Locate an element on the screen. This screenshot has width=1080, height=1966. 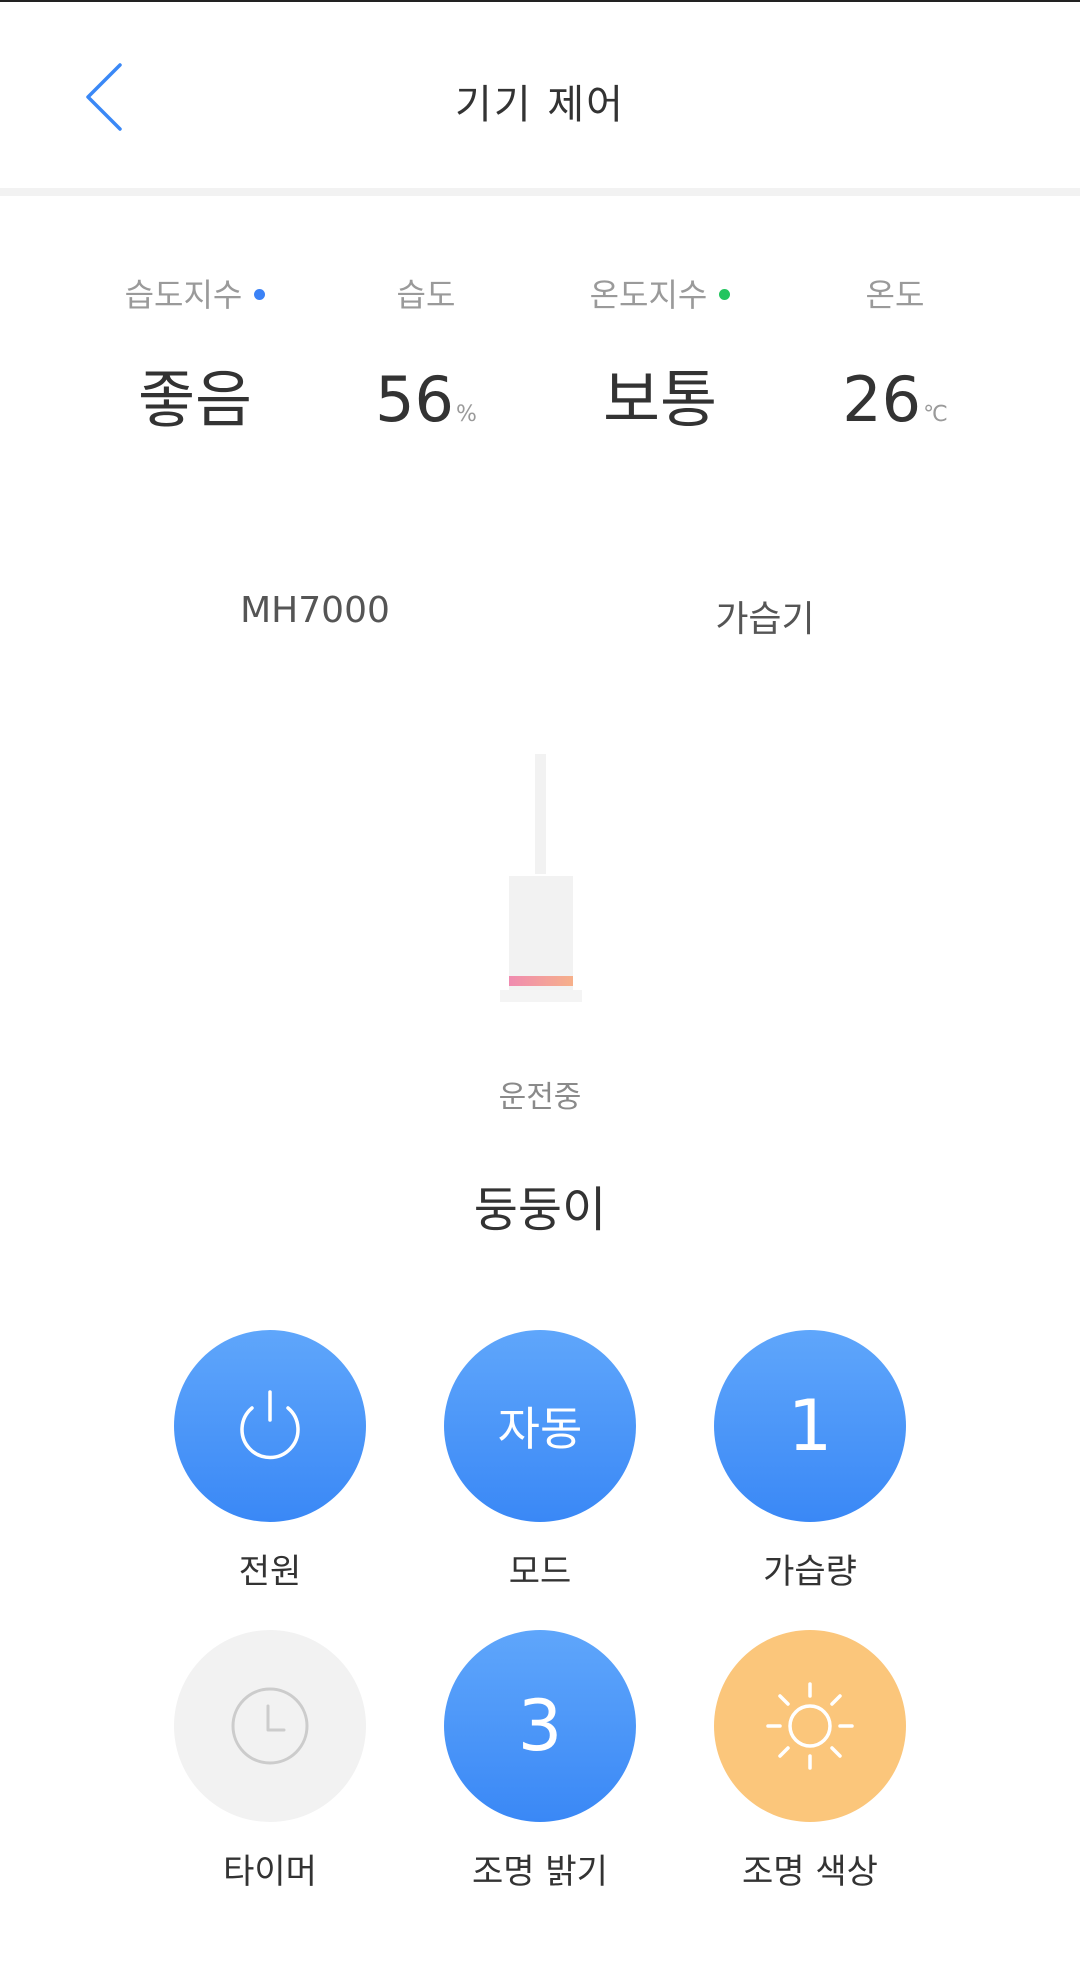
control-power: 전원 is located at coordinates (270, 1461).